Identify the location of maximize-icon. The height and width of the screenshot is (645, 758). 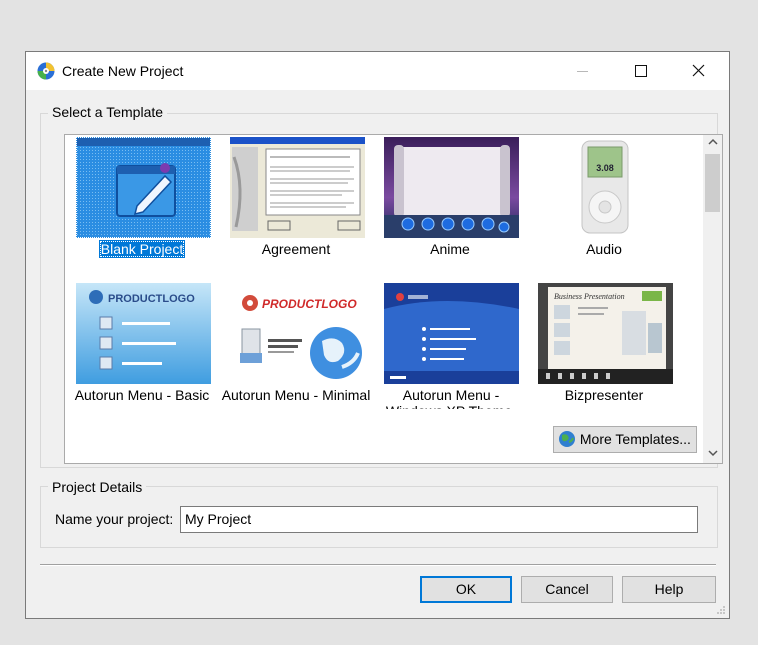
(641, 71).